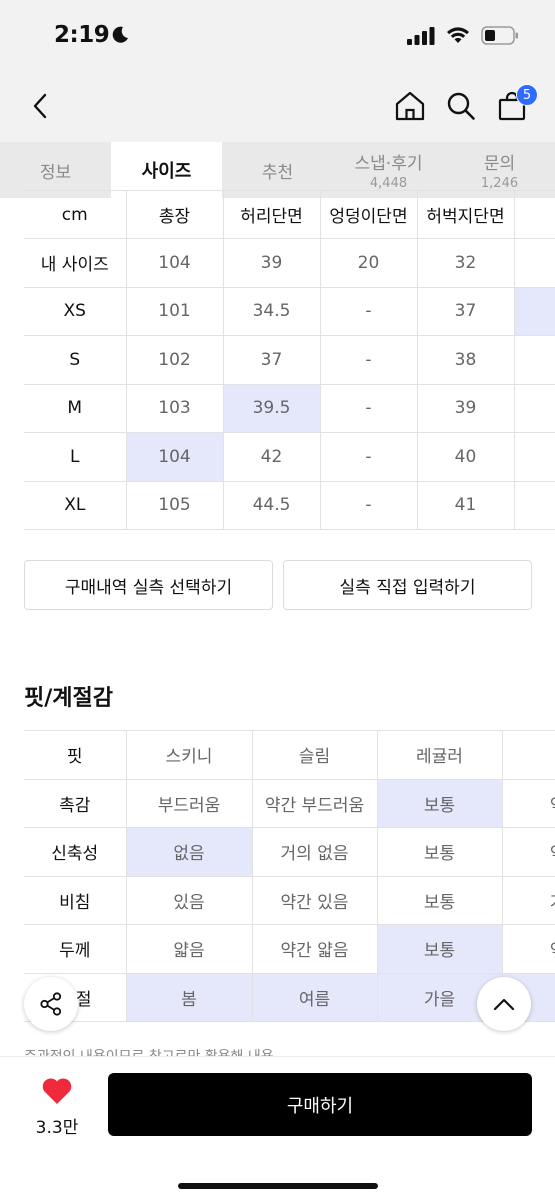 Image resolution: width=555 pixels, height=1200 pixels. I want to click on table-cell: 얇음, so click(189, 949).